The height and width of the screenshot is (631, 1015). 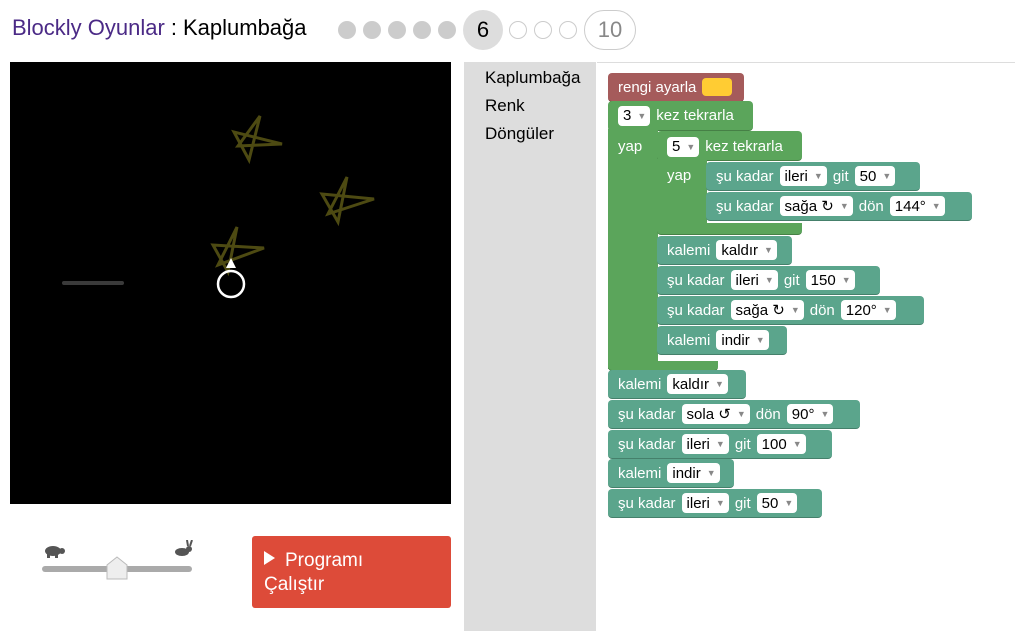 I want to click on level-selector: 6 10, so click(x=490, y=30).